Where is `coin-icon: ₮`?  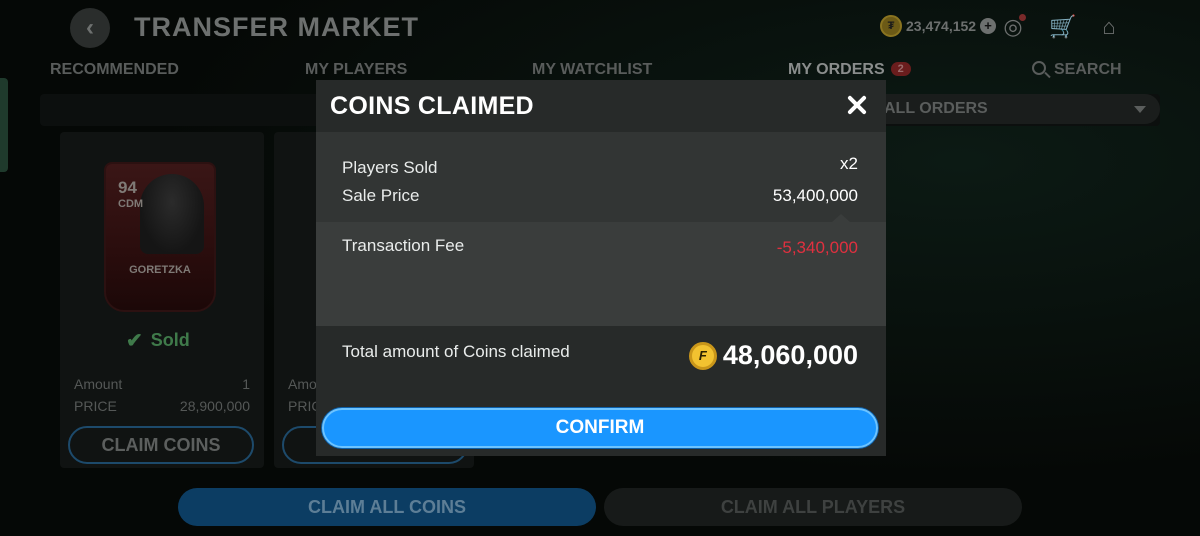
coin-icon: ₮ is located at coordinates (891, 26).